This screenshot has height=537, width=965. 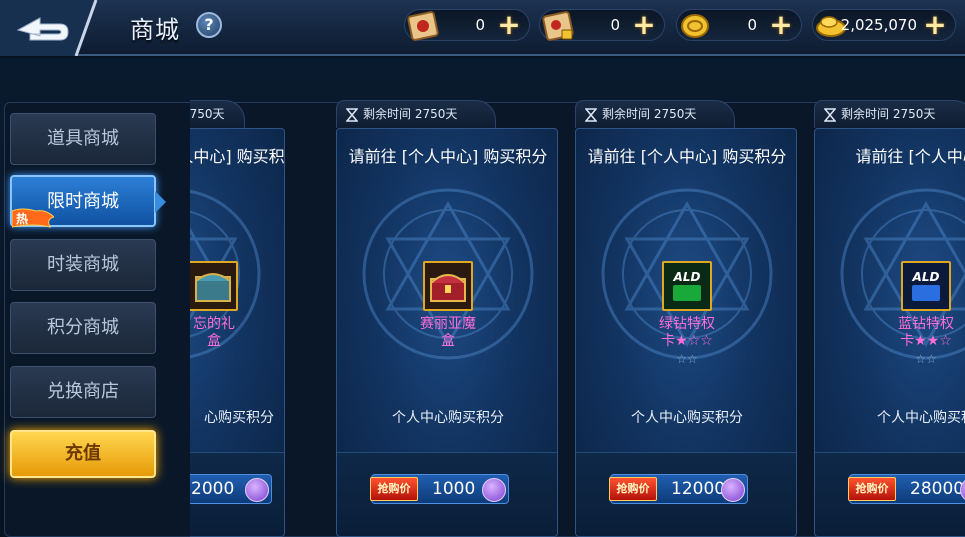 What do you see at coordinates (423, 26) in the screenshot?
I see `scroll-red-icon` at bounding box center [423, 26].